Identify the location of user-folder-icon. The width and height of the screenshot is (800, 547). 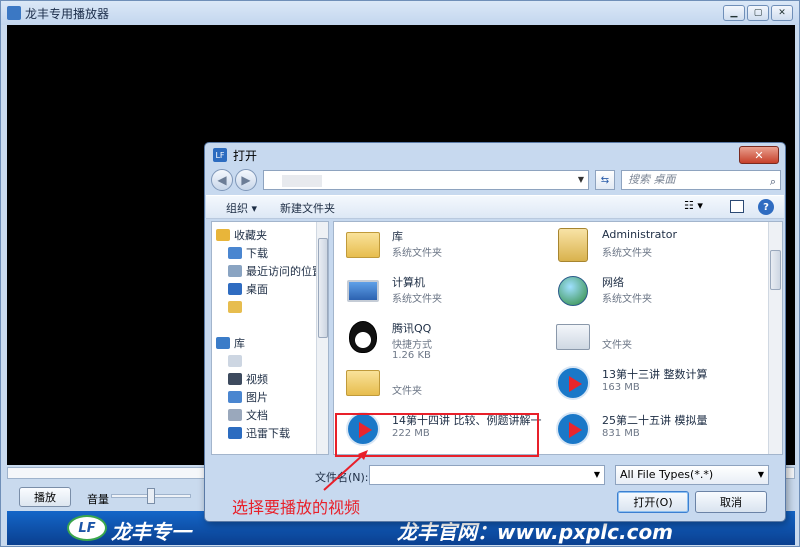
(573, 245).